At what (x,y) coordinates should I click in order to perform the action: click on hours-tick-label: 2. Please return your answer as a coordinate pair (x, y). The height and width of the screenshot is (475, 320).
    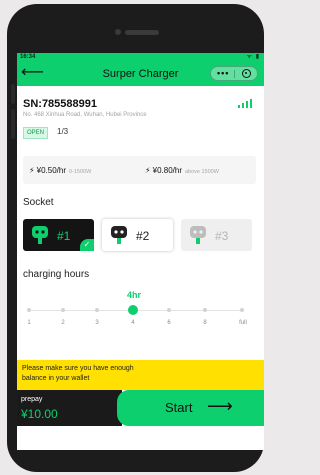
    Looking at the image, I should click on (63, 323).